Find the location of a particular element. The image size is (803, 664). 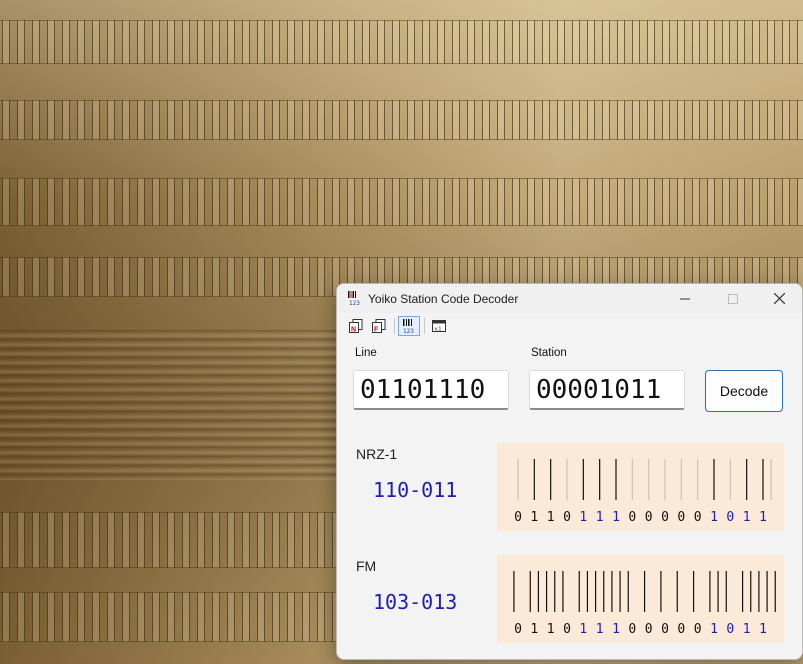

svg-text: v.1 is located at coordinates (438, 330).